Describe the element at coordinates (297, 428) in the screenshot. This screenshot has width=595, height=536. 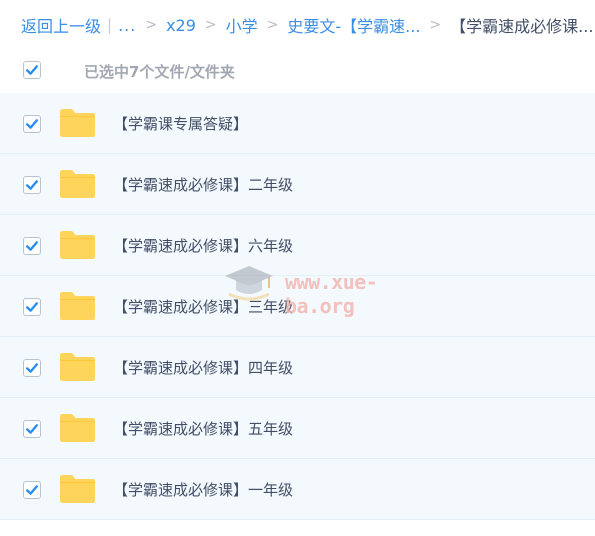
I see `file-row: 【学霸速成必修课】五年级` at that location.